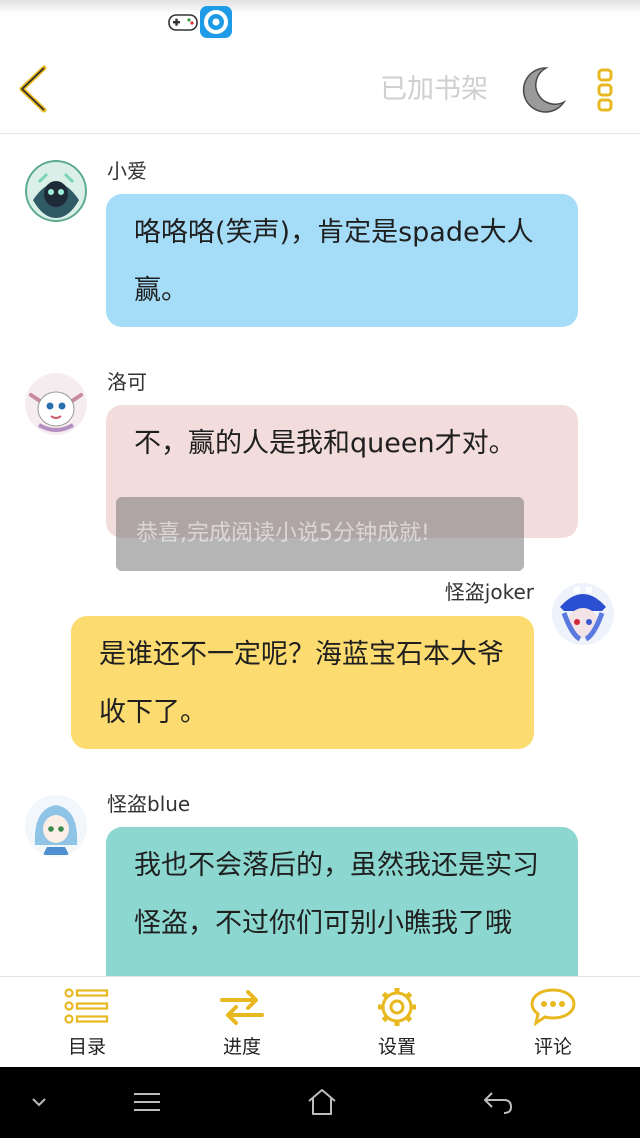  What do you see at coordinates (35, 89) in the screenshot?
I see `back-icon` at bounding box center [35, 89].